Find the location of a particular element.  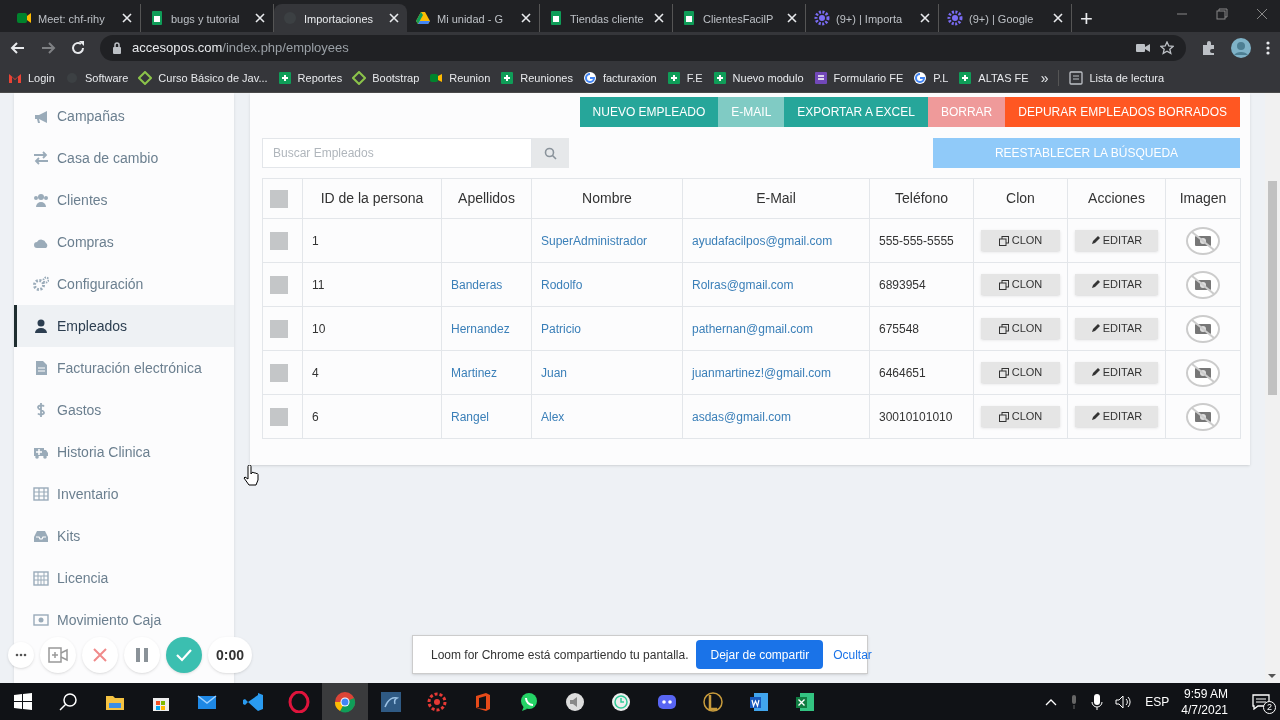

address-bar: accesopos.com/index.php/employees is located at coordinates (643, 48).